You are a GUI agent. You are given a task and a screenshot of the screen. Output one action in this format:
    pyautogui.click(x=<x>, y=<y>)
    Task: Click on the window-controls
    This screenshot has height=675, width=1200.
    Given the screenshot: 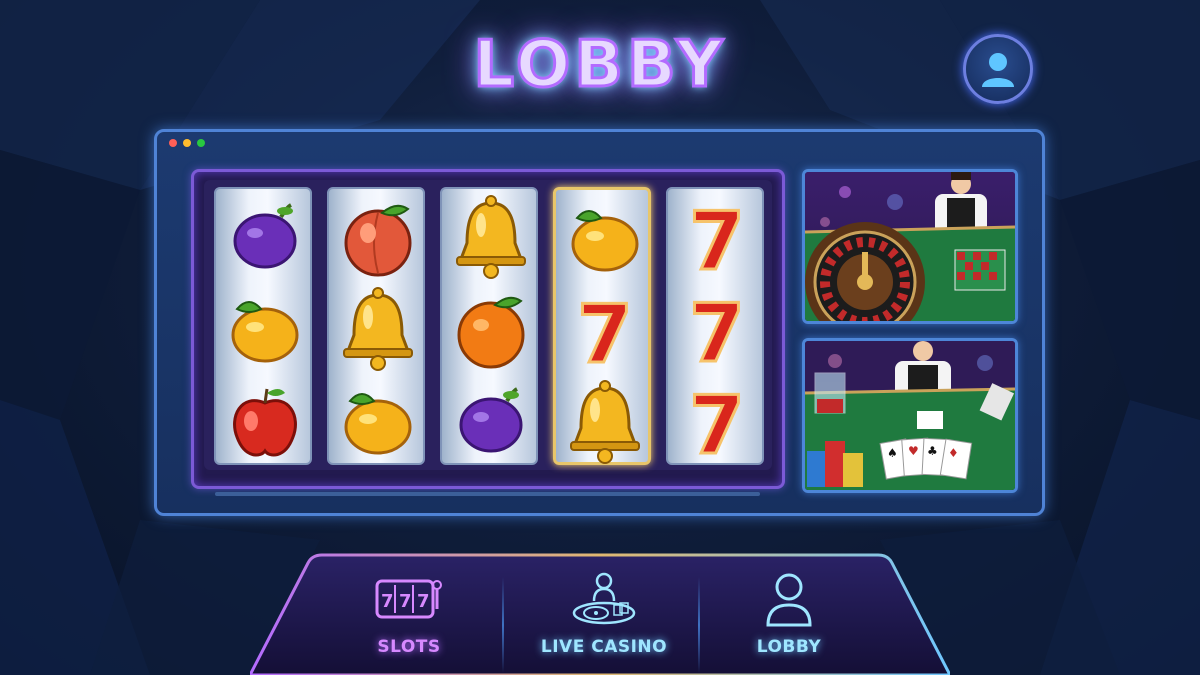 What is the action you would take?
    pyautogui.click(x=187, y=143)
    